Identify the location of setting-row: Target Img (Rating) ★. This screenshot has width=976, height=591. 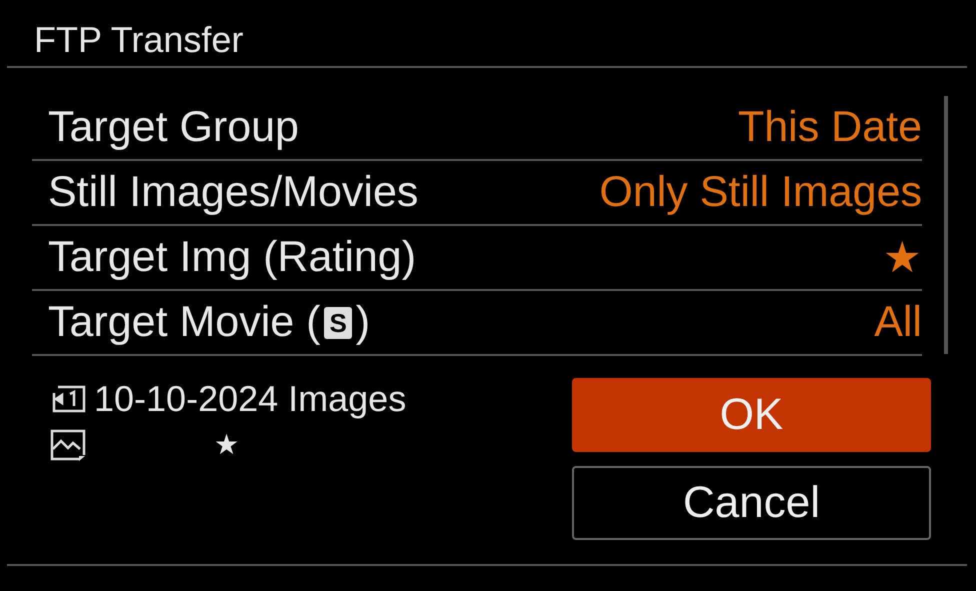
(477, 258).